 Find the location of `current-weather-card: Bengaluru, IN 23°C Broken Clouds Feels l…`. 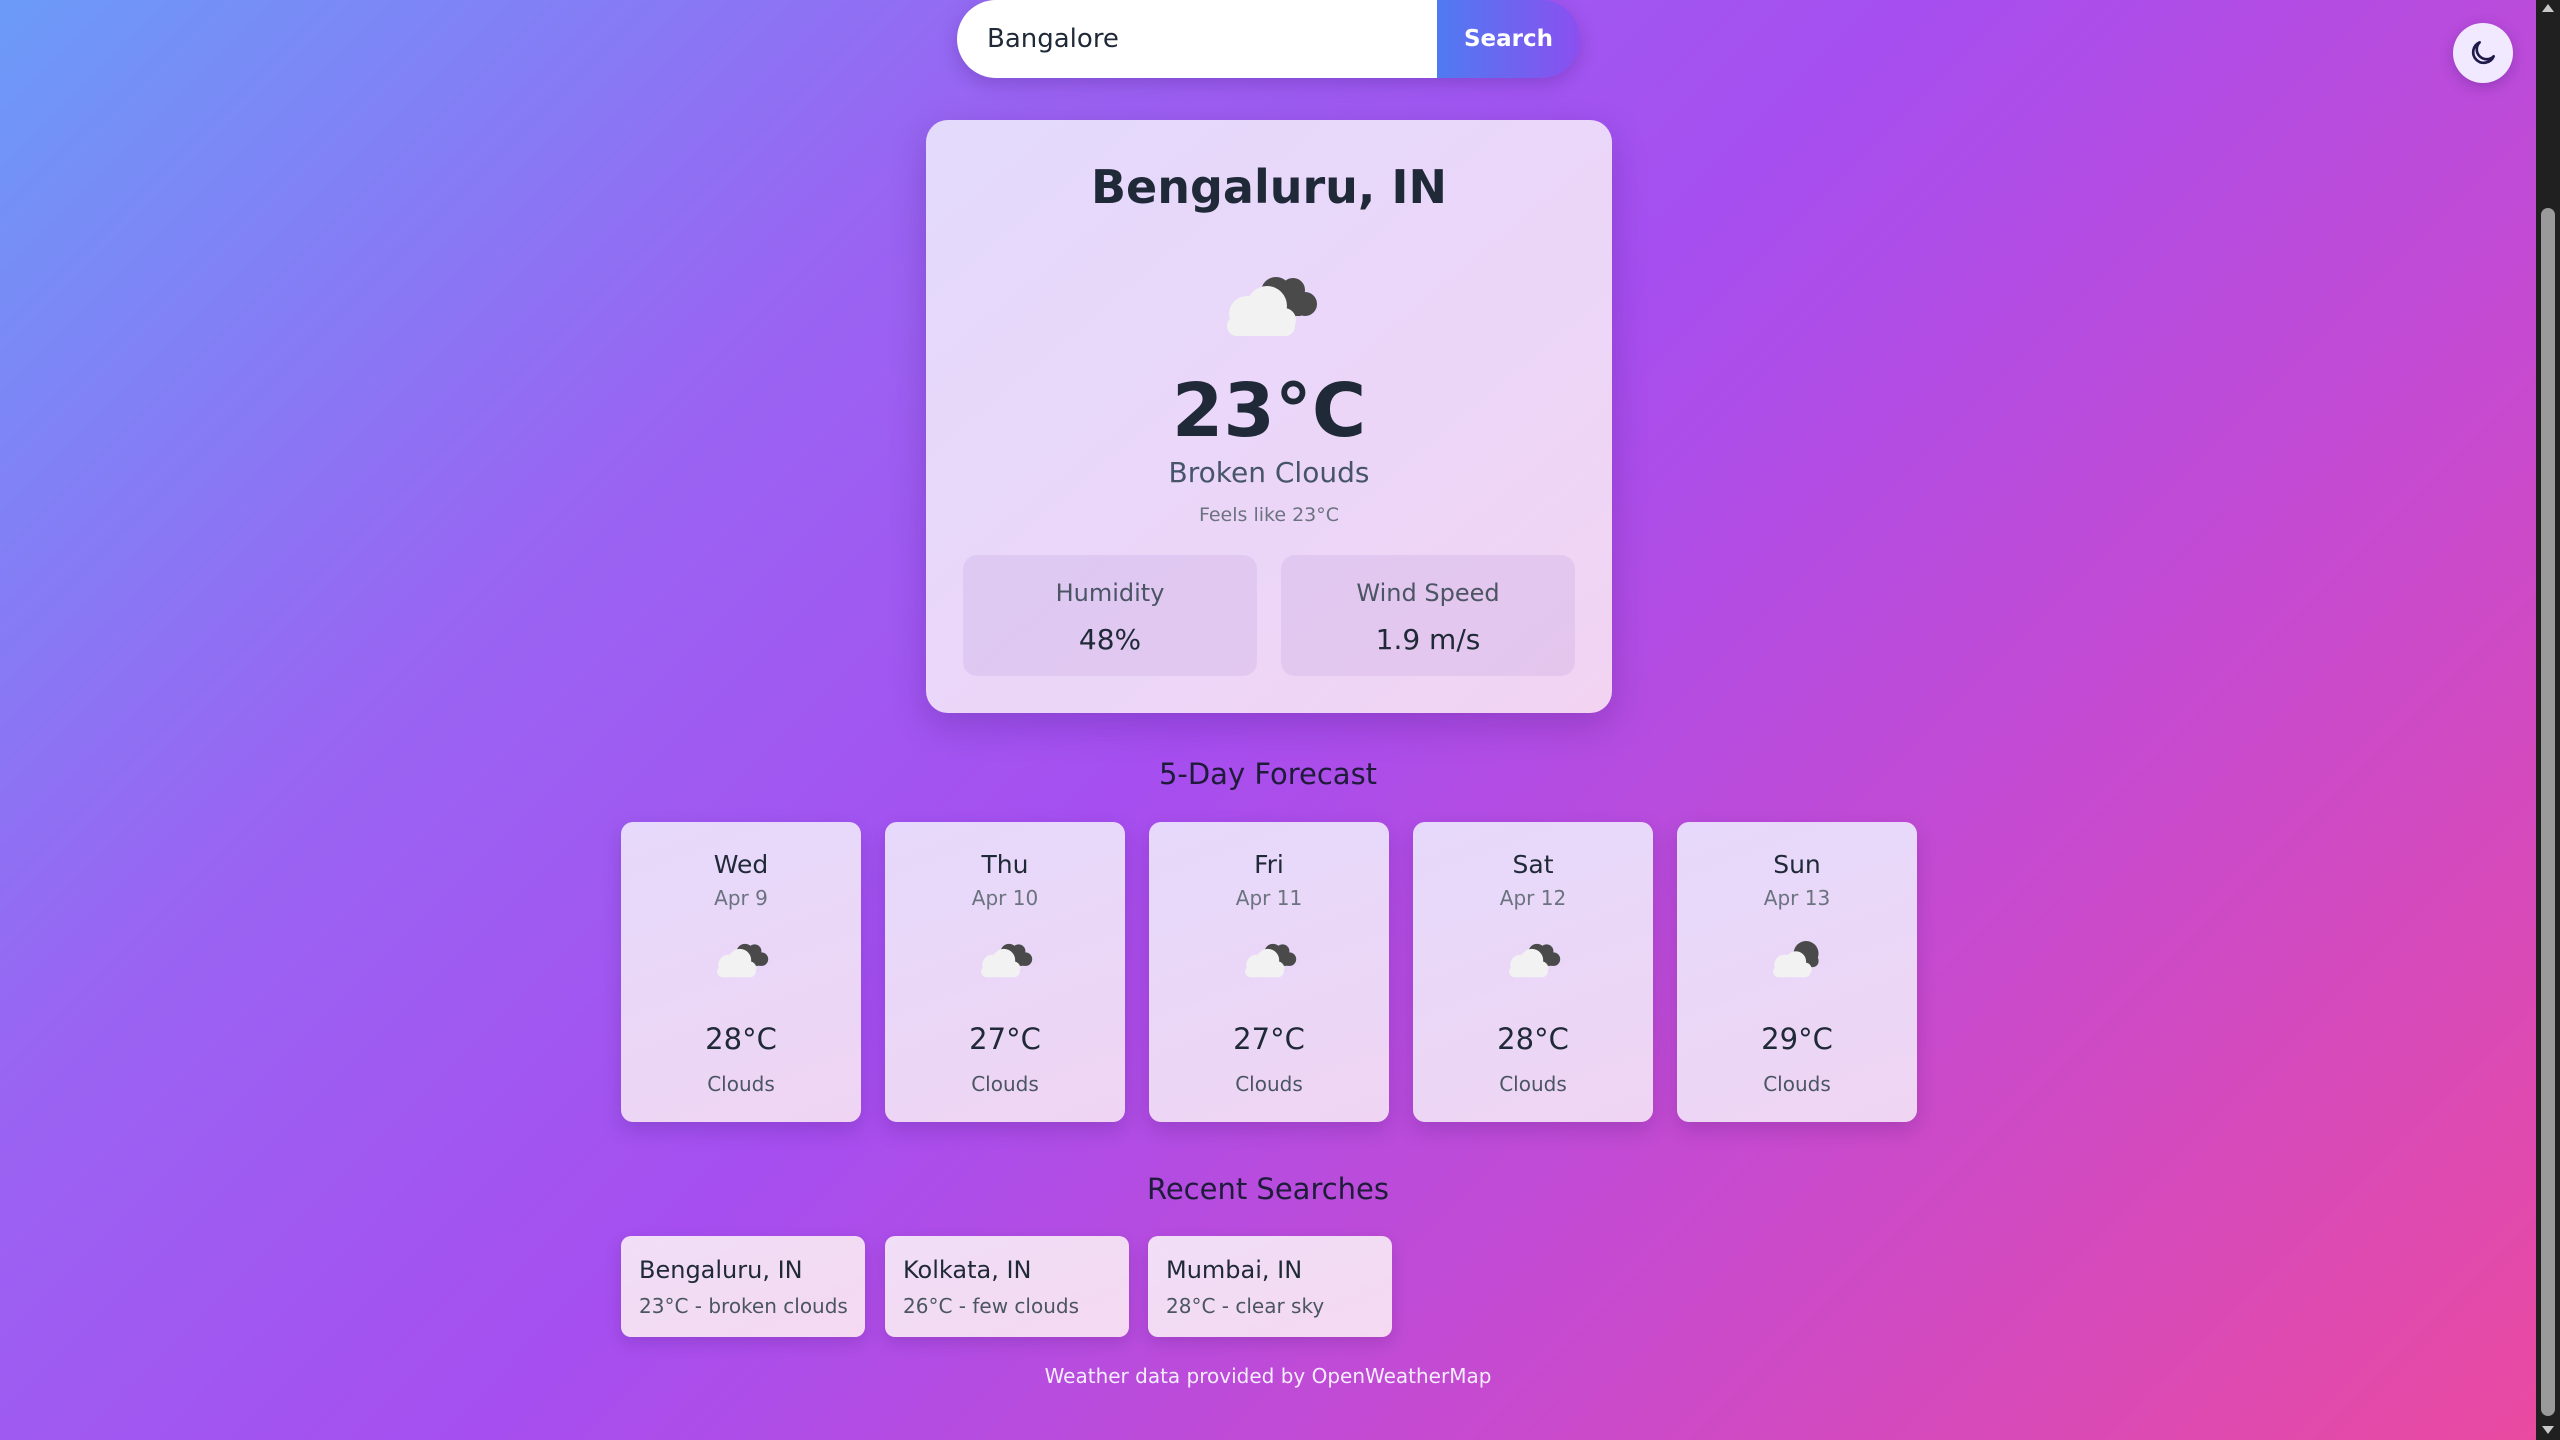

current-weather-card: Bengaluru, IN 23°C Broken Clouds Feels l… is located at coordinates (1269, 416).